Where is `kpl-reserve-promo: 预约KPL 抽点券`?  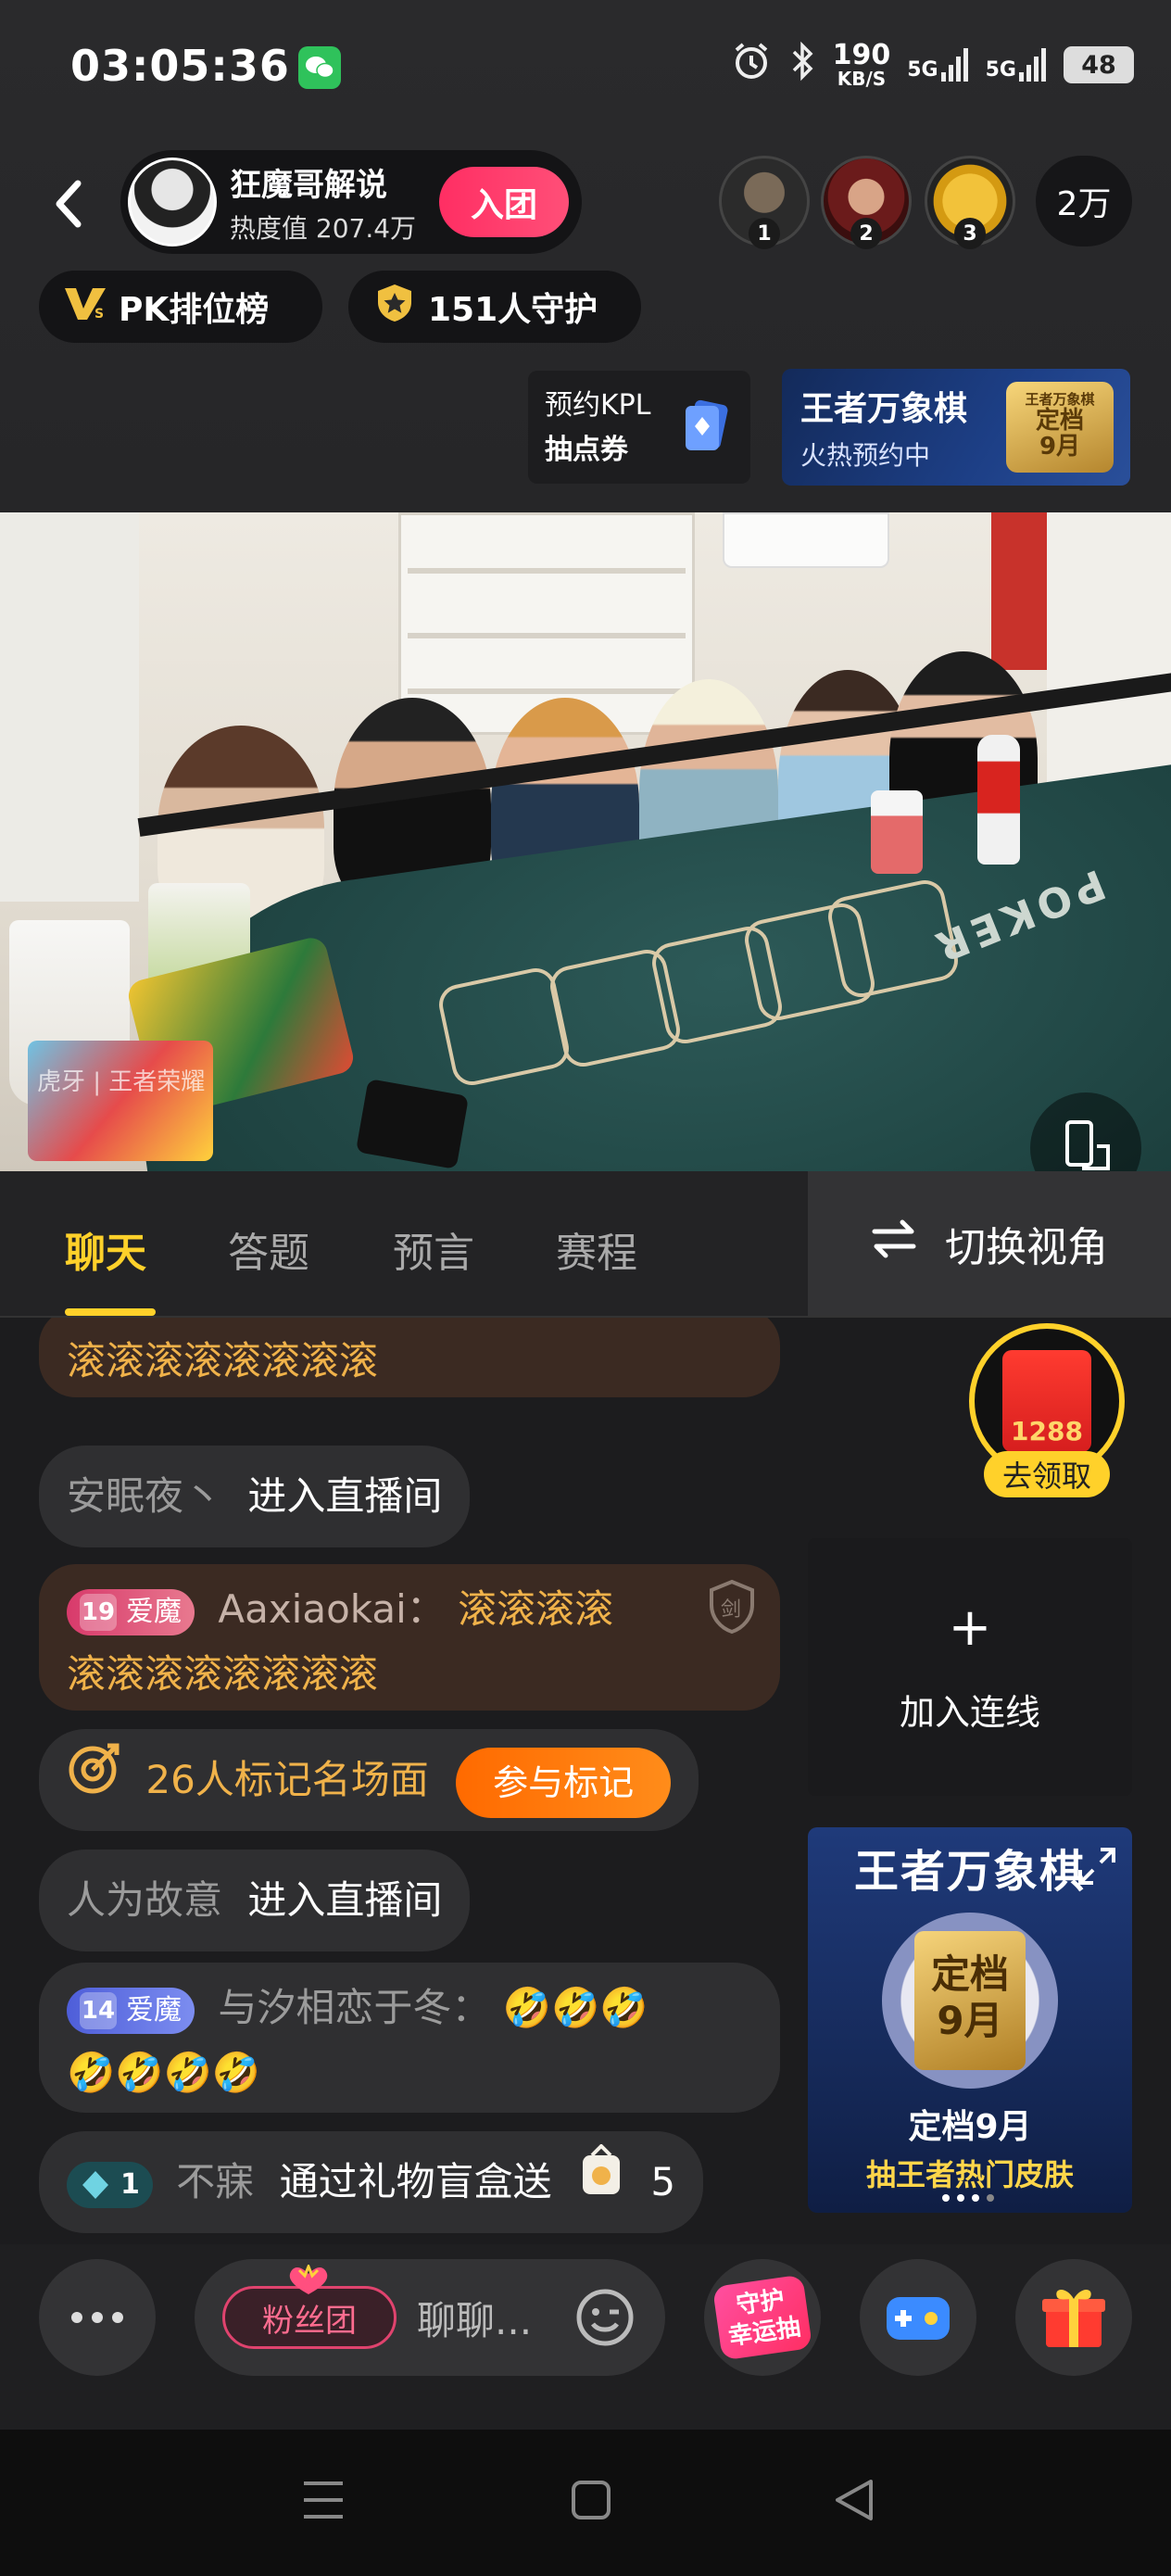 kpl-reserve-promo: 预约KPL 抽点券 is located at coordinates (639, 427).